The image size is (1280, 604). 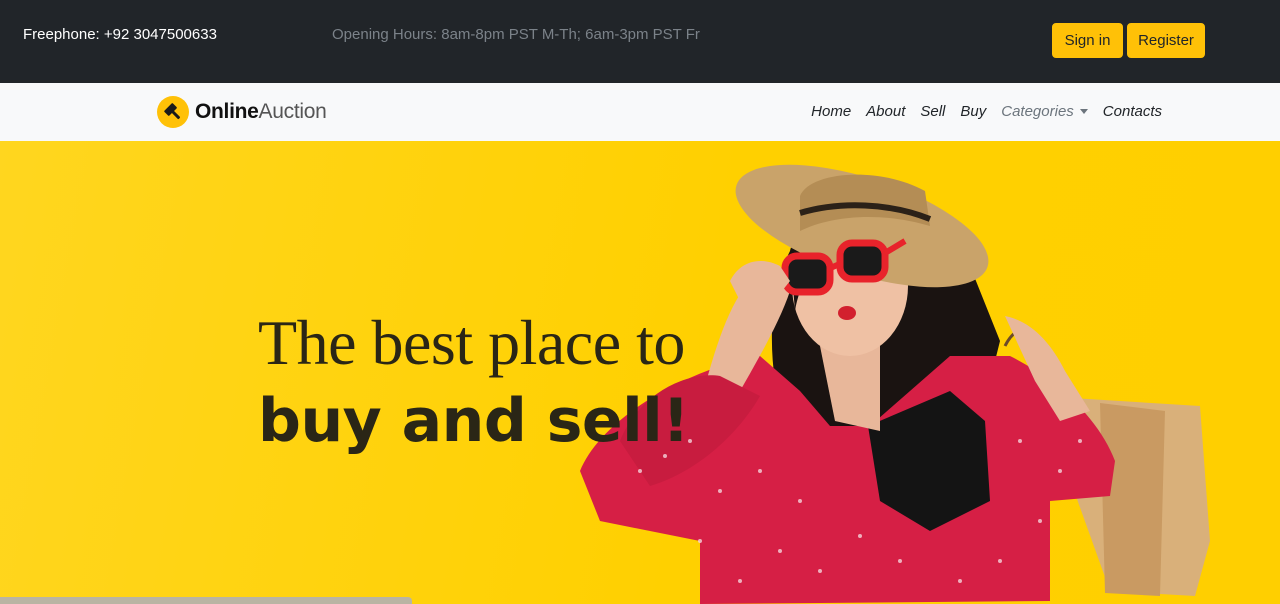 I want to click on brand-name-light: Auction, so click(x=292, y=111).